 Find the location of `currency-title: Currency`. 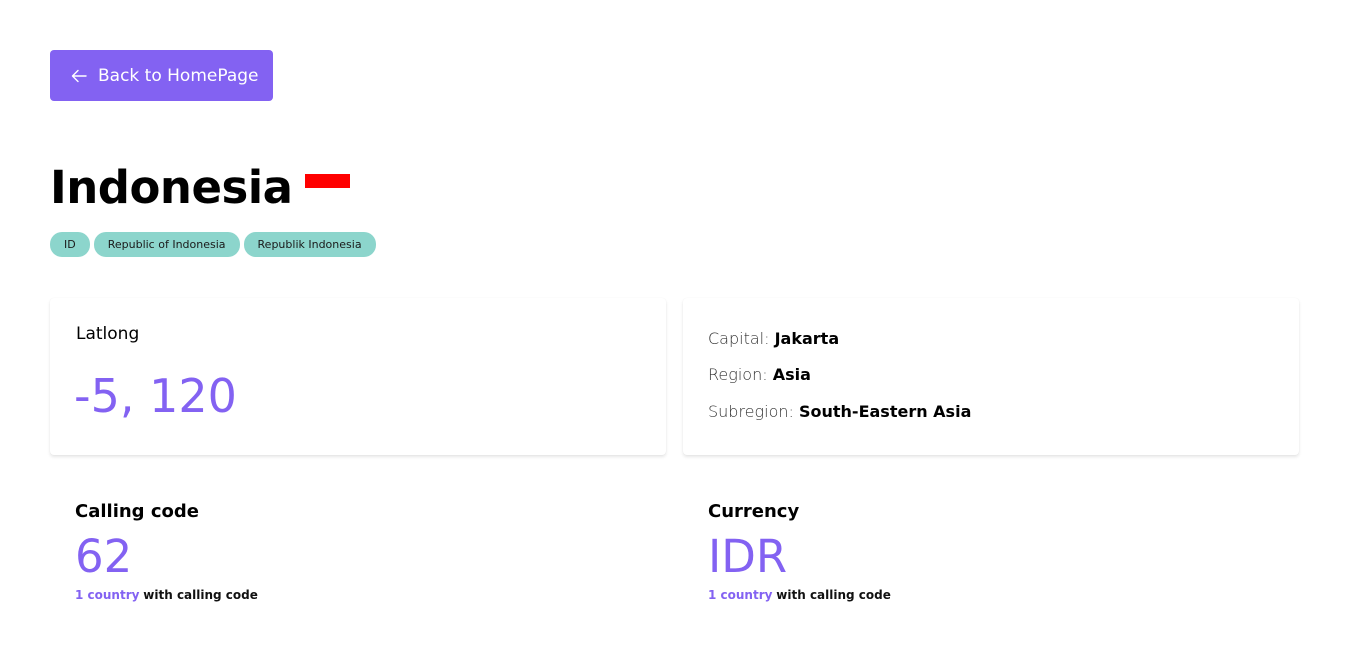

currency-title: Currency is located at coordinates (754, 511).